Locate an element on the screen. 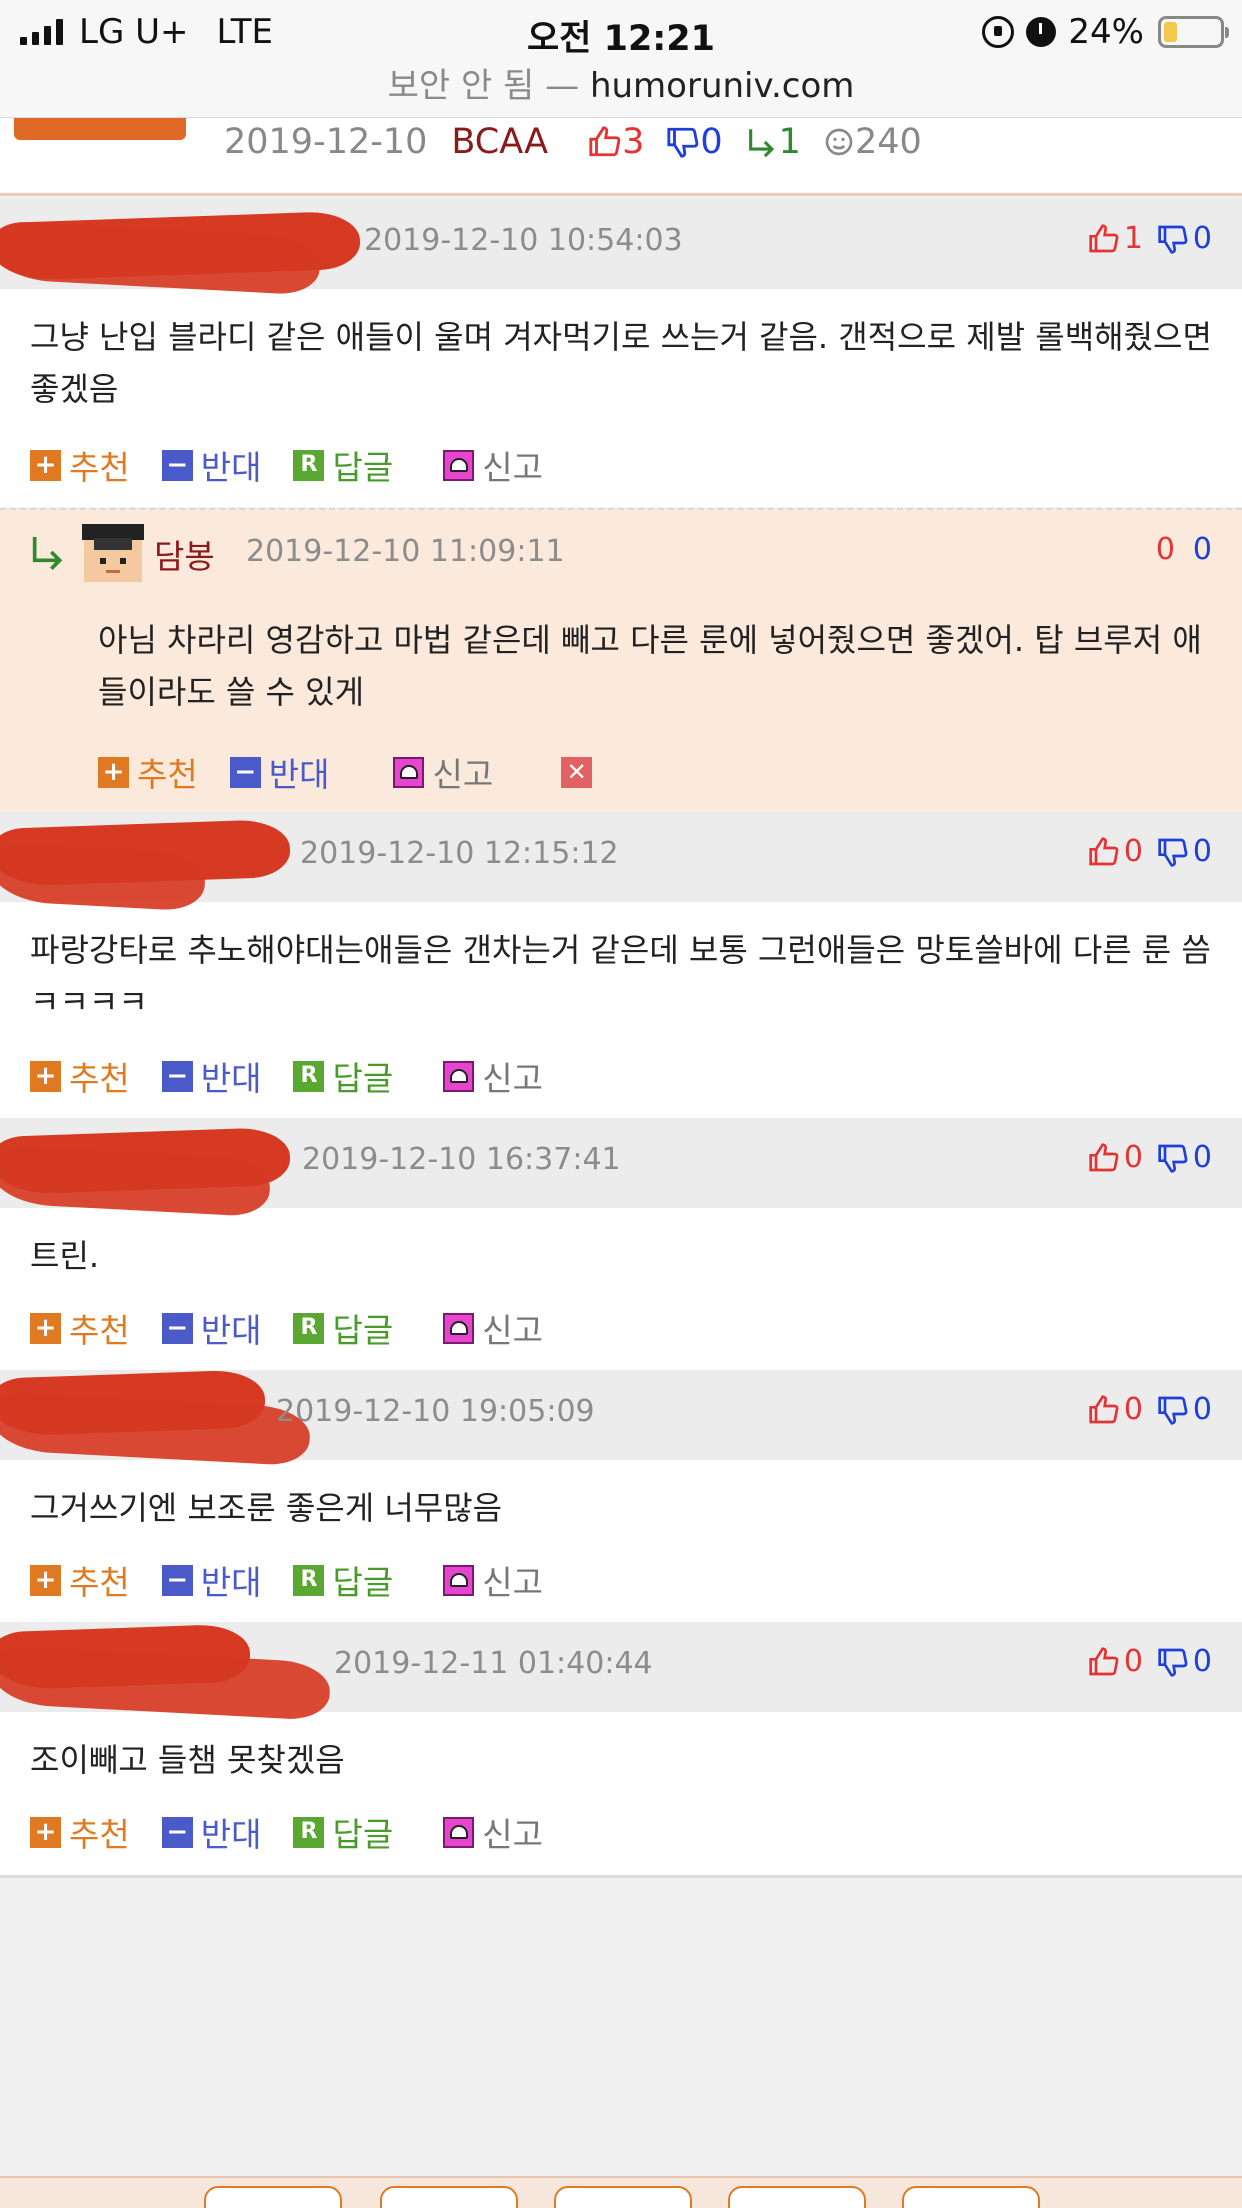 The image size is (1242, 2208). post-info-row: 2019-12-10 BCAA 3 0 1 240 is located at coordinates (573, 142).